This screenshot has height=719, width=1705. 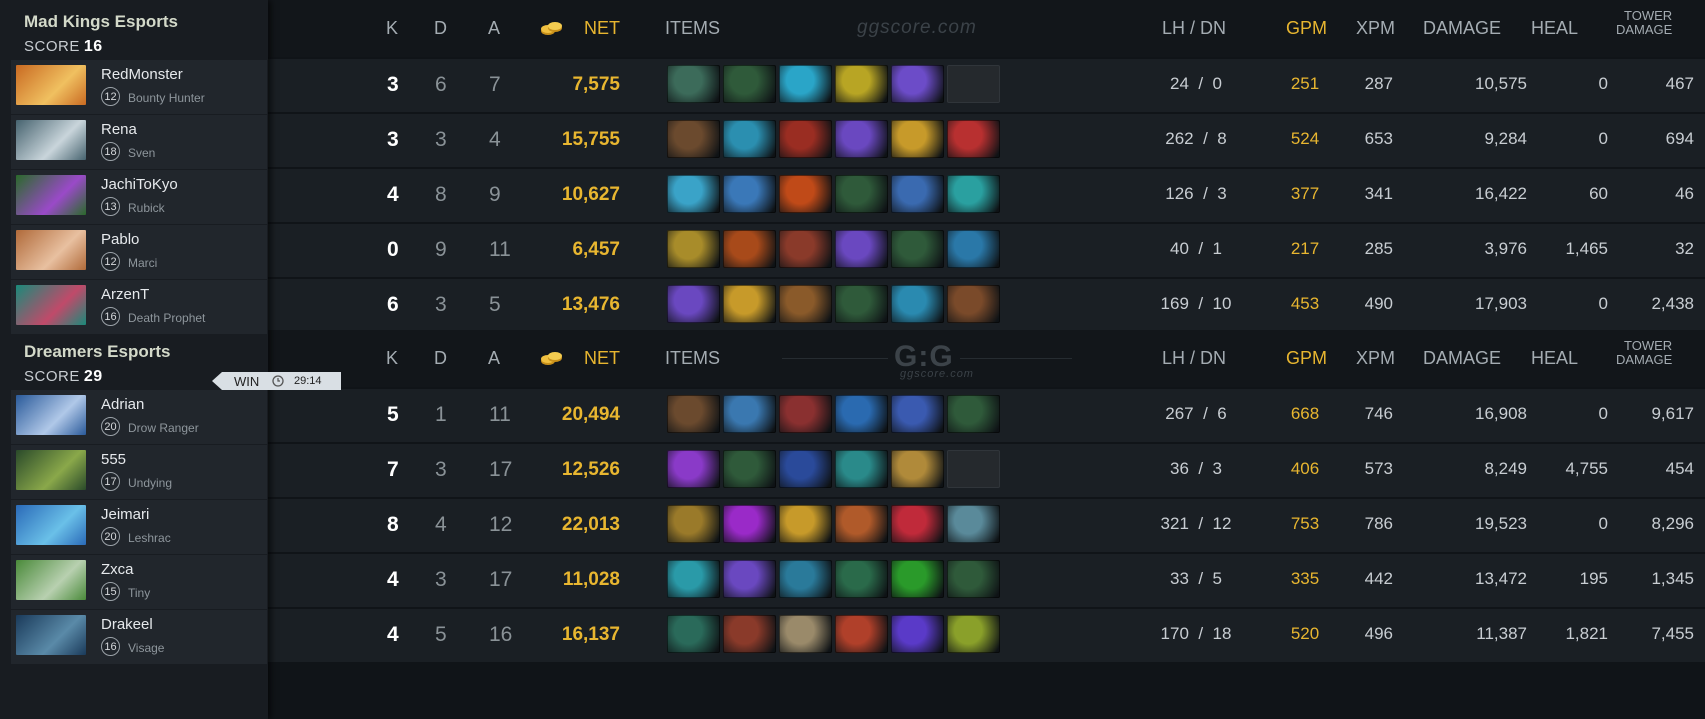 I want to click on player-card: Jeimari 20 Leshrac, so click(x=139, y=527).